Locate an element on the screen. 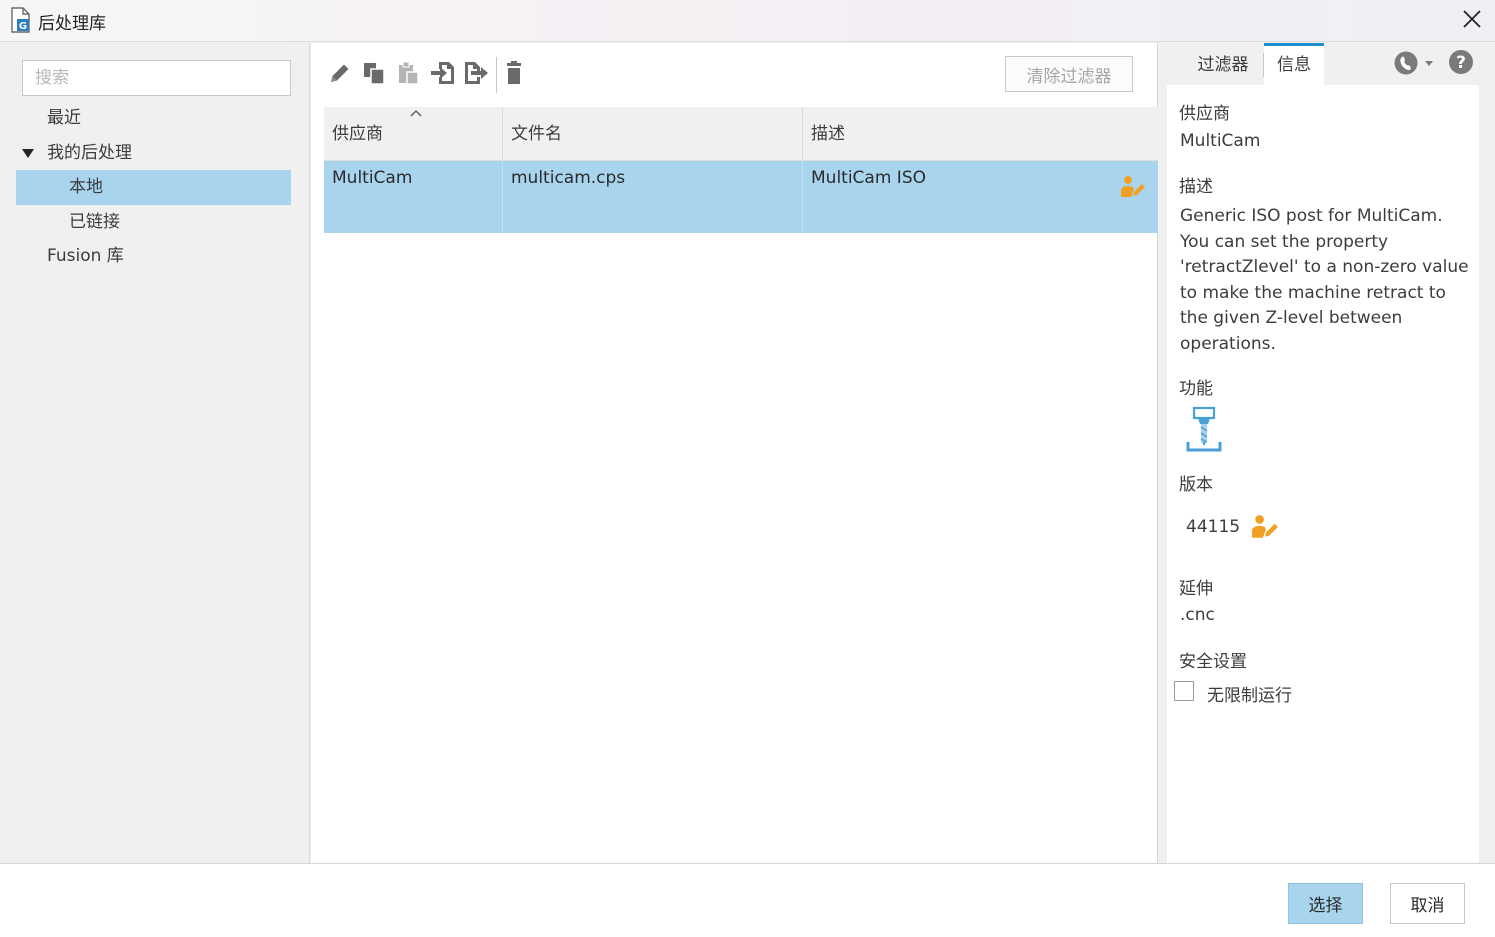 This screenshot has height=937, width=1495. toolbar: 清除过滤器 is located at coordinates (734, 75).